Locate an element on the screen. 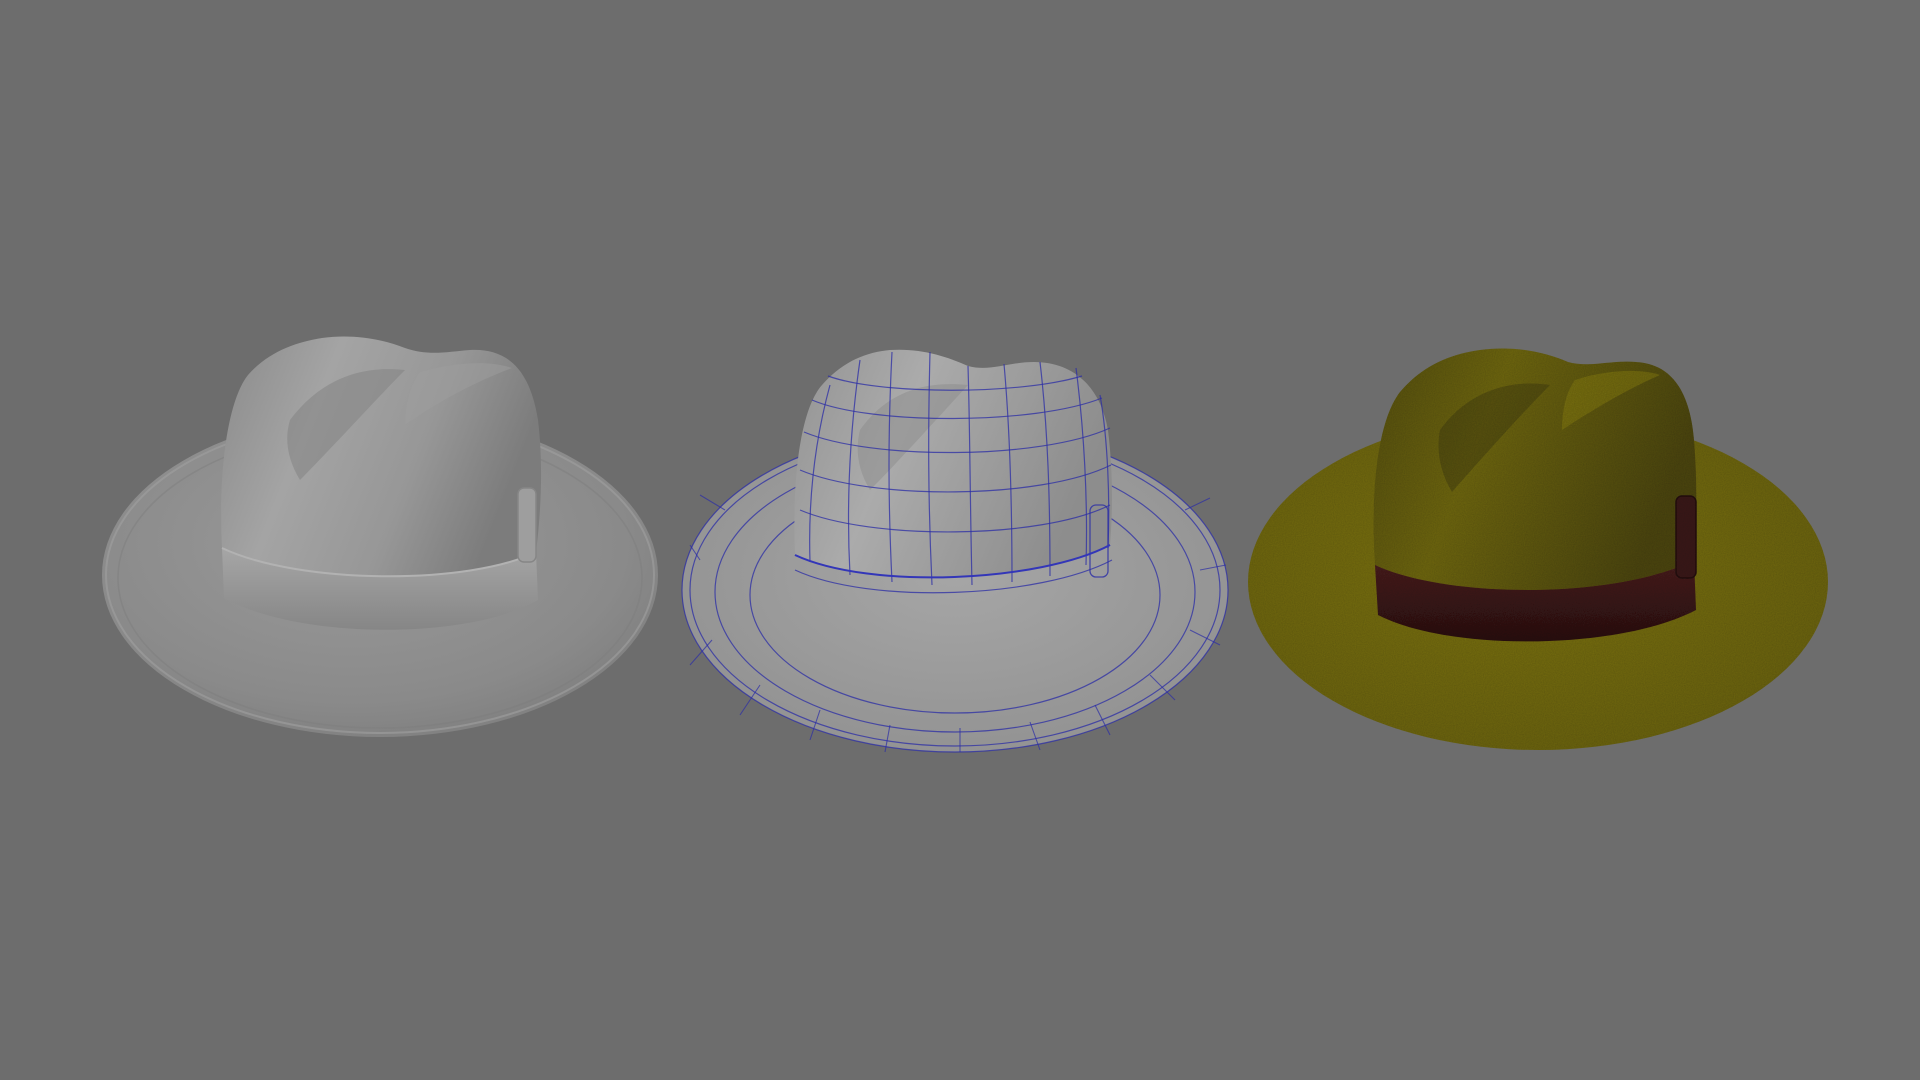 Image resolution: width=1920 pixels, height=1080 pixels. textured-hat-model is located at coordinates (1538, 549).